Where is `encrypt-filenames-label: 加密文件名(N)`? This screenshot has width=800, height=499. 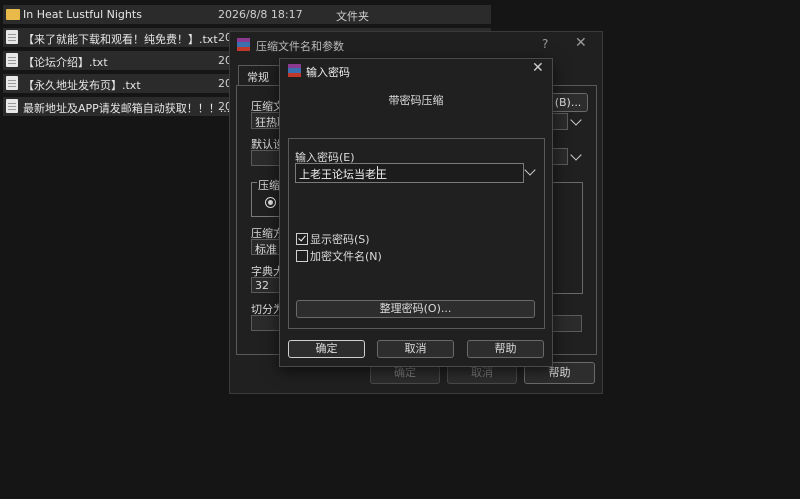
encrypt-filenames-label: 加密文件名(N) is located at coordinates (346, 256).